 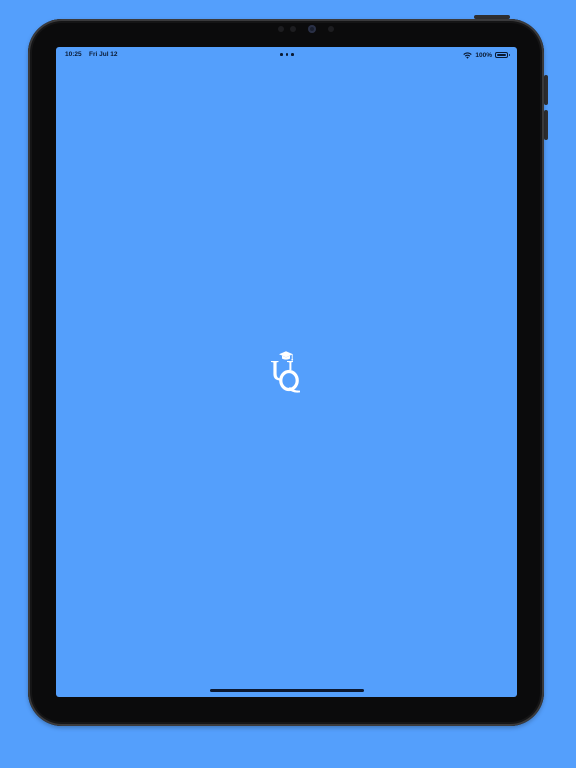 I want to click on status-date: Fri Jul 12, so click(x=103, y=54).